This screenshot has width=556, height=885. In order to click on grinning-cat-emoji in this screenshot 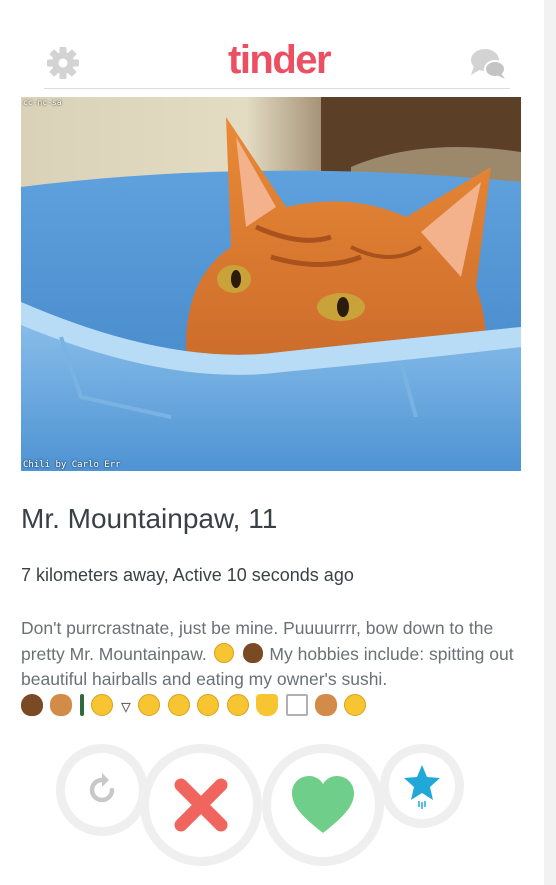, I will do `click(149, 705)`.